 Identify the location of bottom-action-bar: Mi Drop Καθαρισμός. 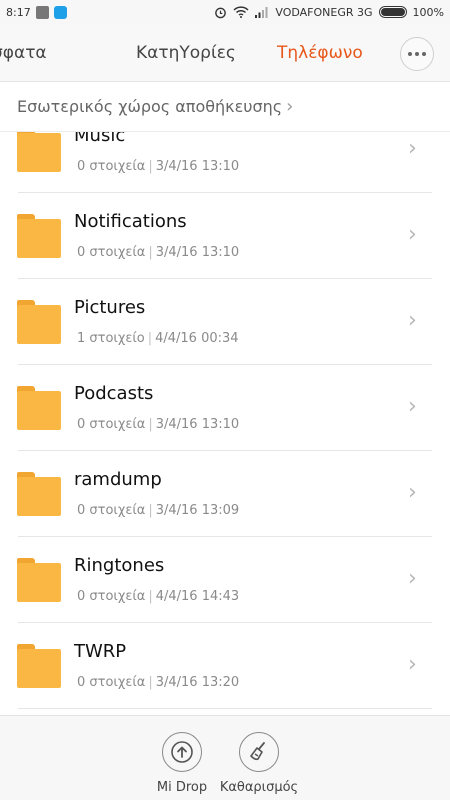
(225, 757).